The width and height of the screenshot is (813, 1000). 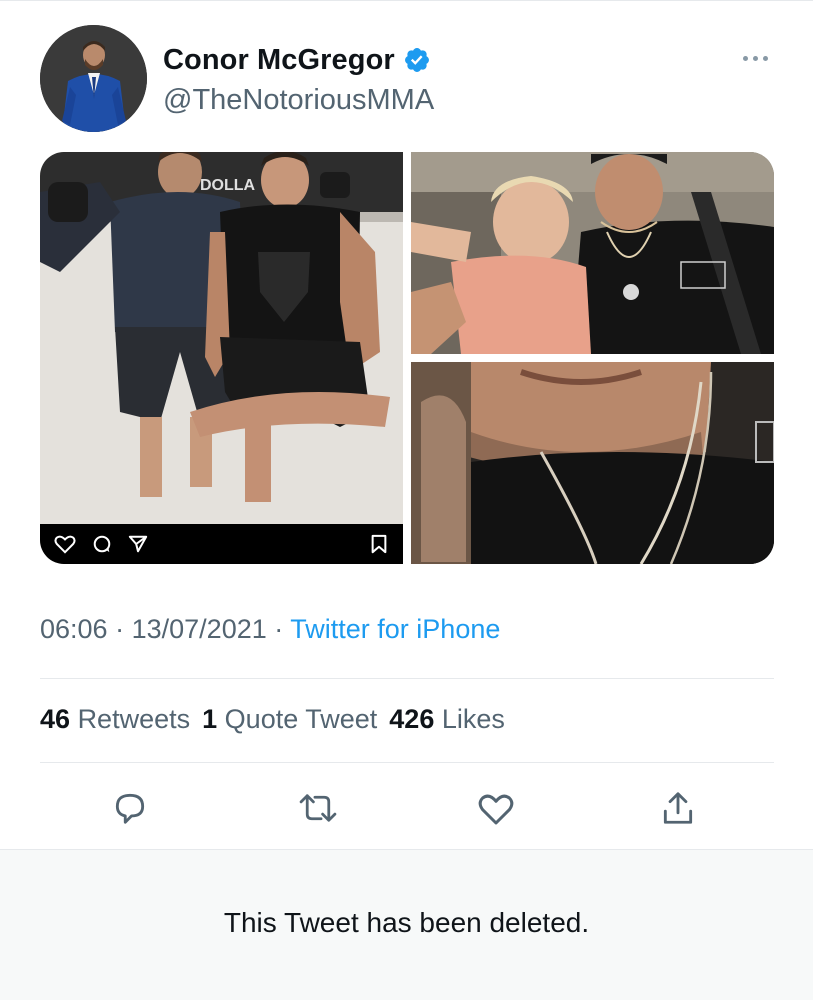 What do you see at coordinates (134, 719) in the screenshot?
I see `retweets-label: Retweets` at bounding box center [134, 719].